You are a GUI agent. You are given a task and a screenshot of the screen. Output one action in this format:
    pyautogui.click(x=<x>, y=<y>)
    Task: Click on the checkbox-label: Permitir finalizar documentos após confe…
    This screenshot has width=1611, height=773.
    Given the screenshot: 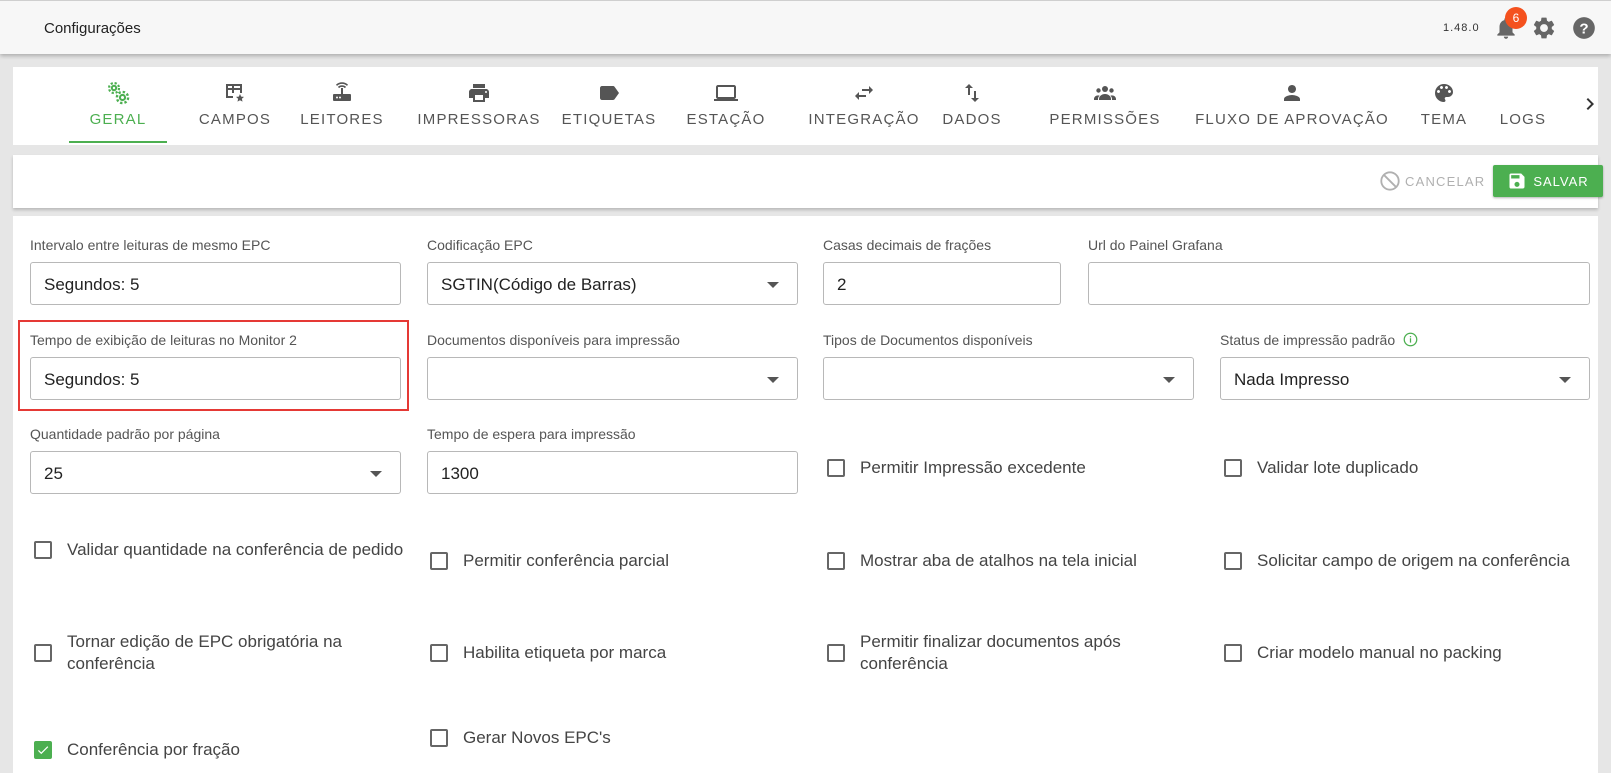 What is the action you would take?
    pyautogui.click(x=990, y=652)
    